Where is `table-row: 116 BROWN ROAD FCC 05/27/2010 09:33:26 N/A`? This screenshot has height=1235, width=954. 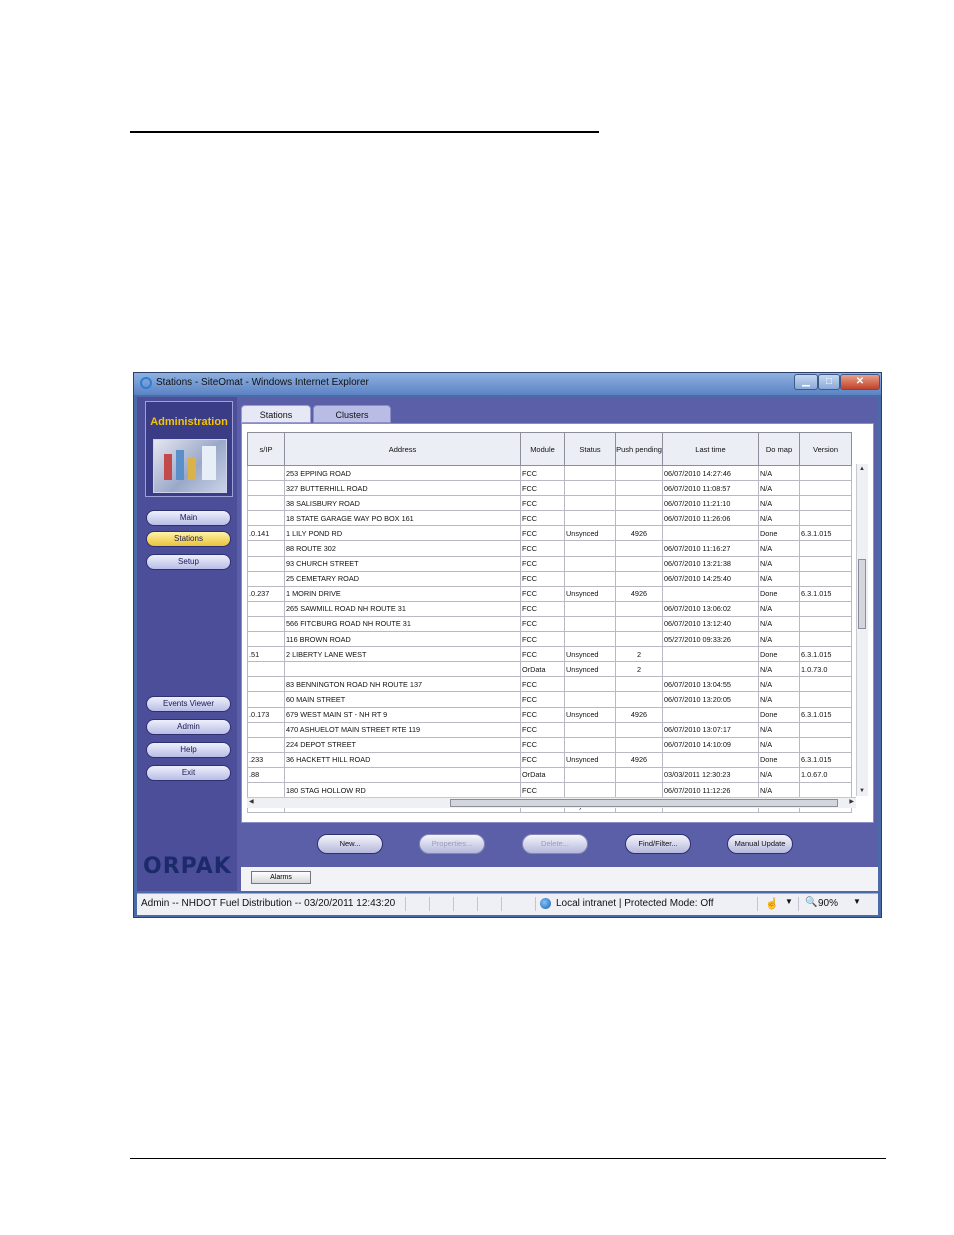 table-row: 116 BROWN ROAD FCC 05/27/2010 09:33:26 N/A is located at coordinates (549, 639).